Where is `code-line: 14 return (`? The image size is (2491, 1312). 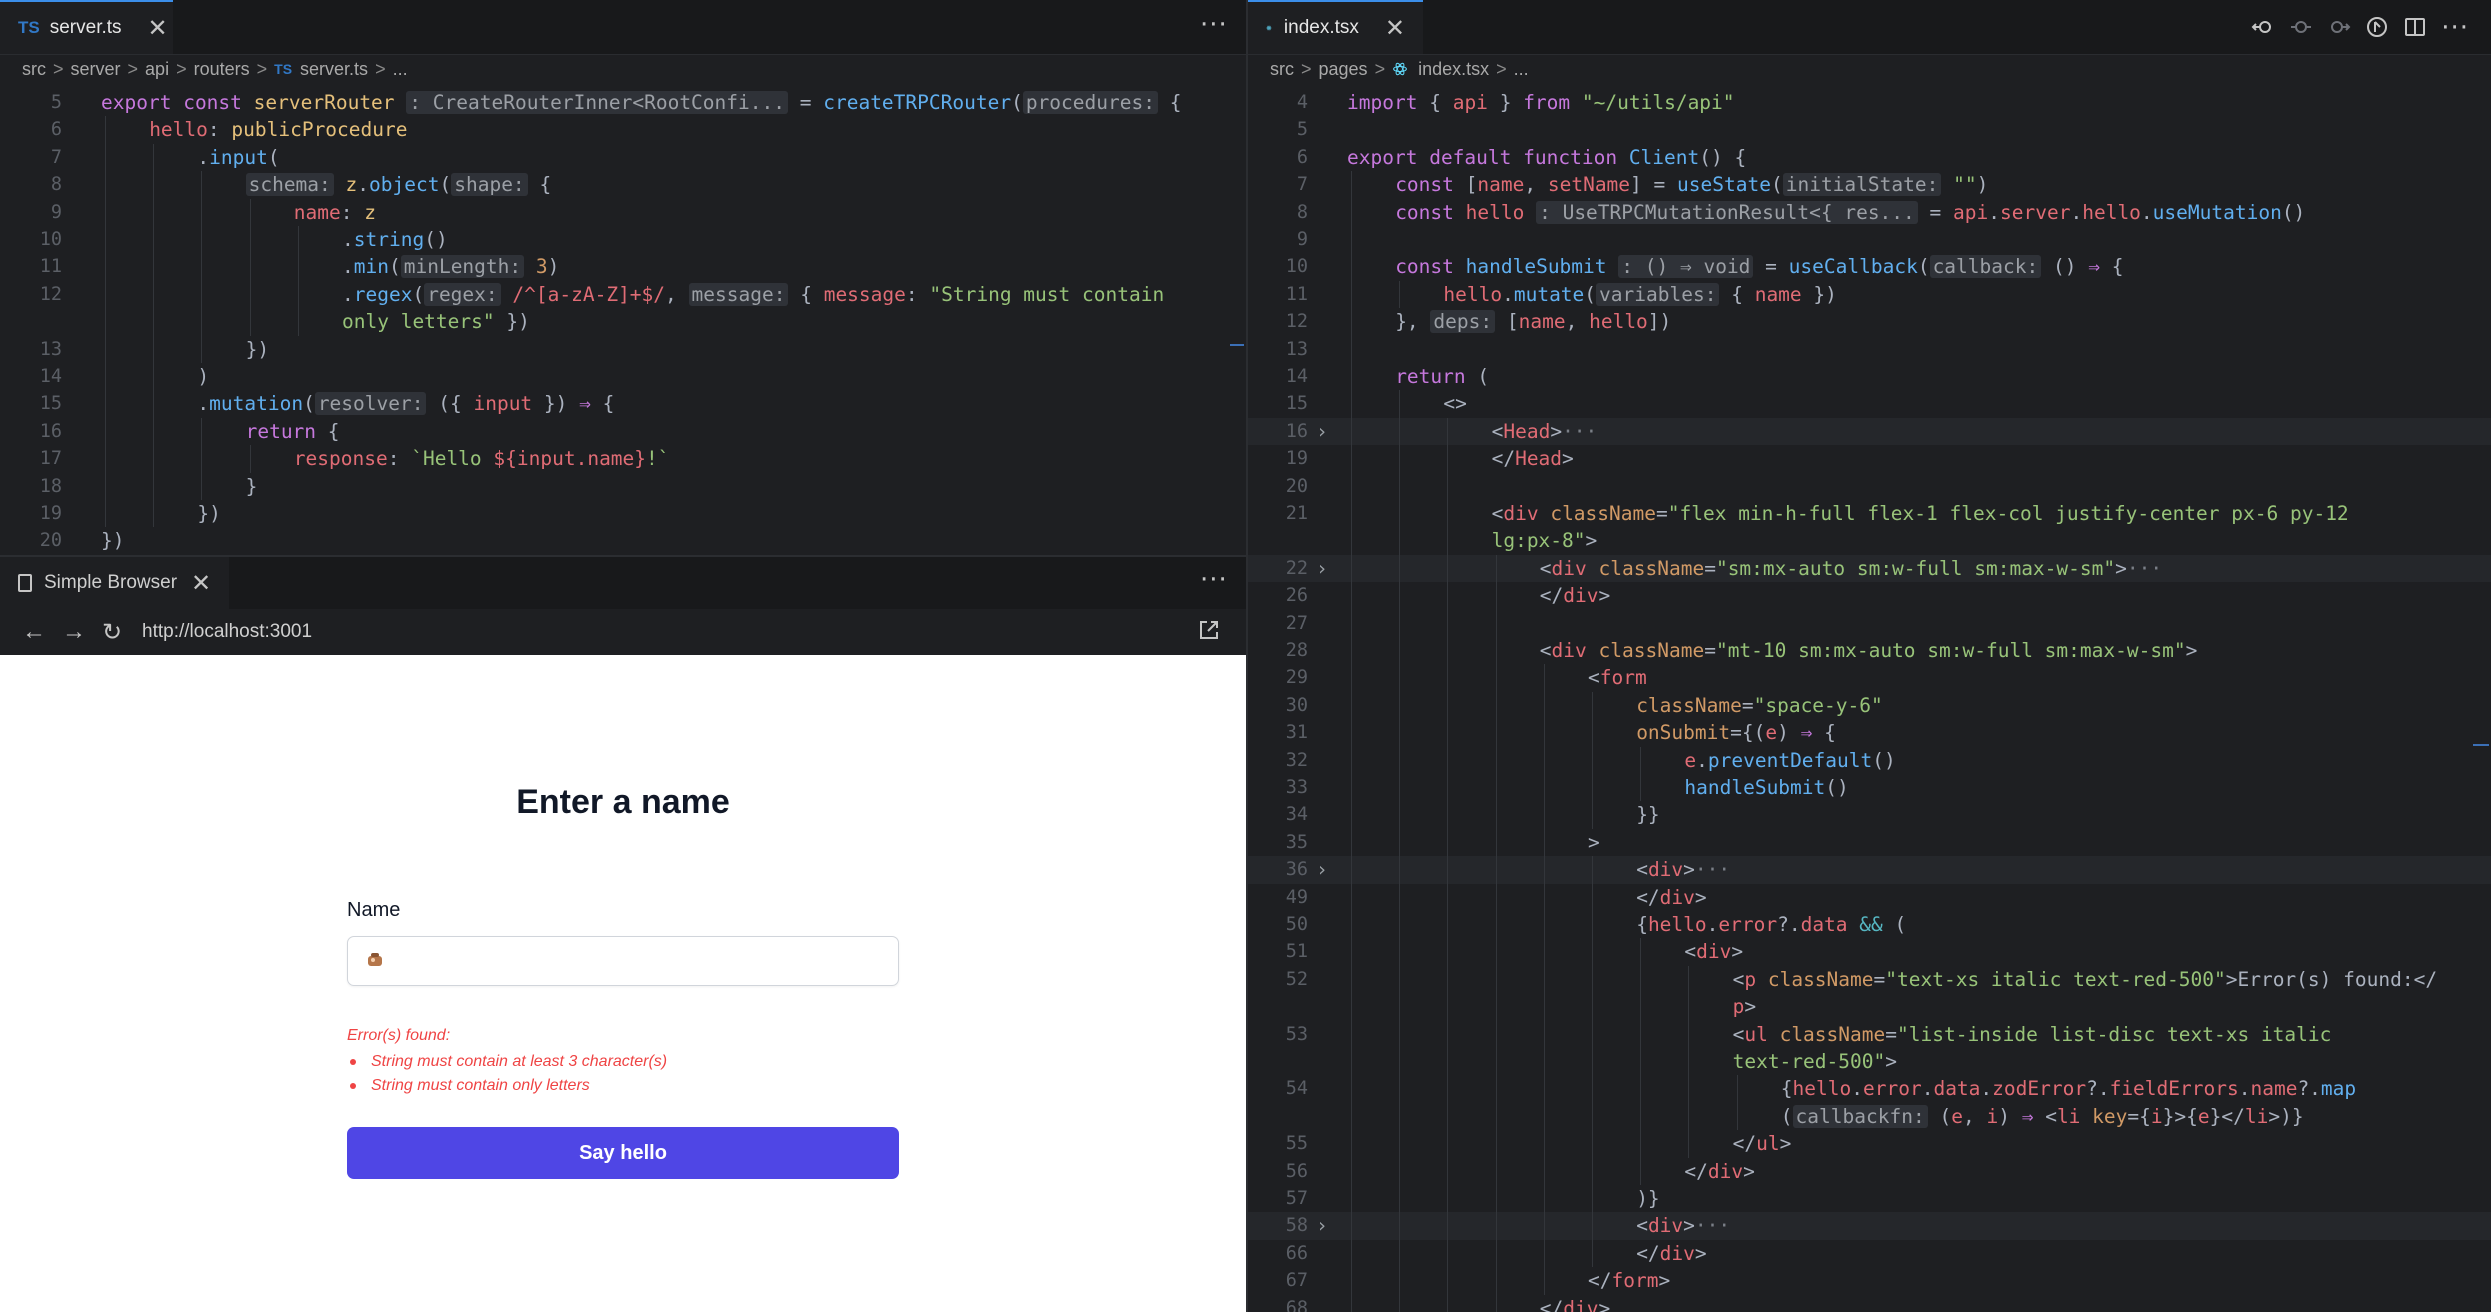 code-line: 14 return ( is located at coordinates (1869, 377).